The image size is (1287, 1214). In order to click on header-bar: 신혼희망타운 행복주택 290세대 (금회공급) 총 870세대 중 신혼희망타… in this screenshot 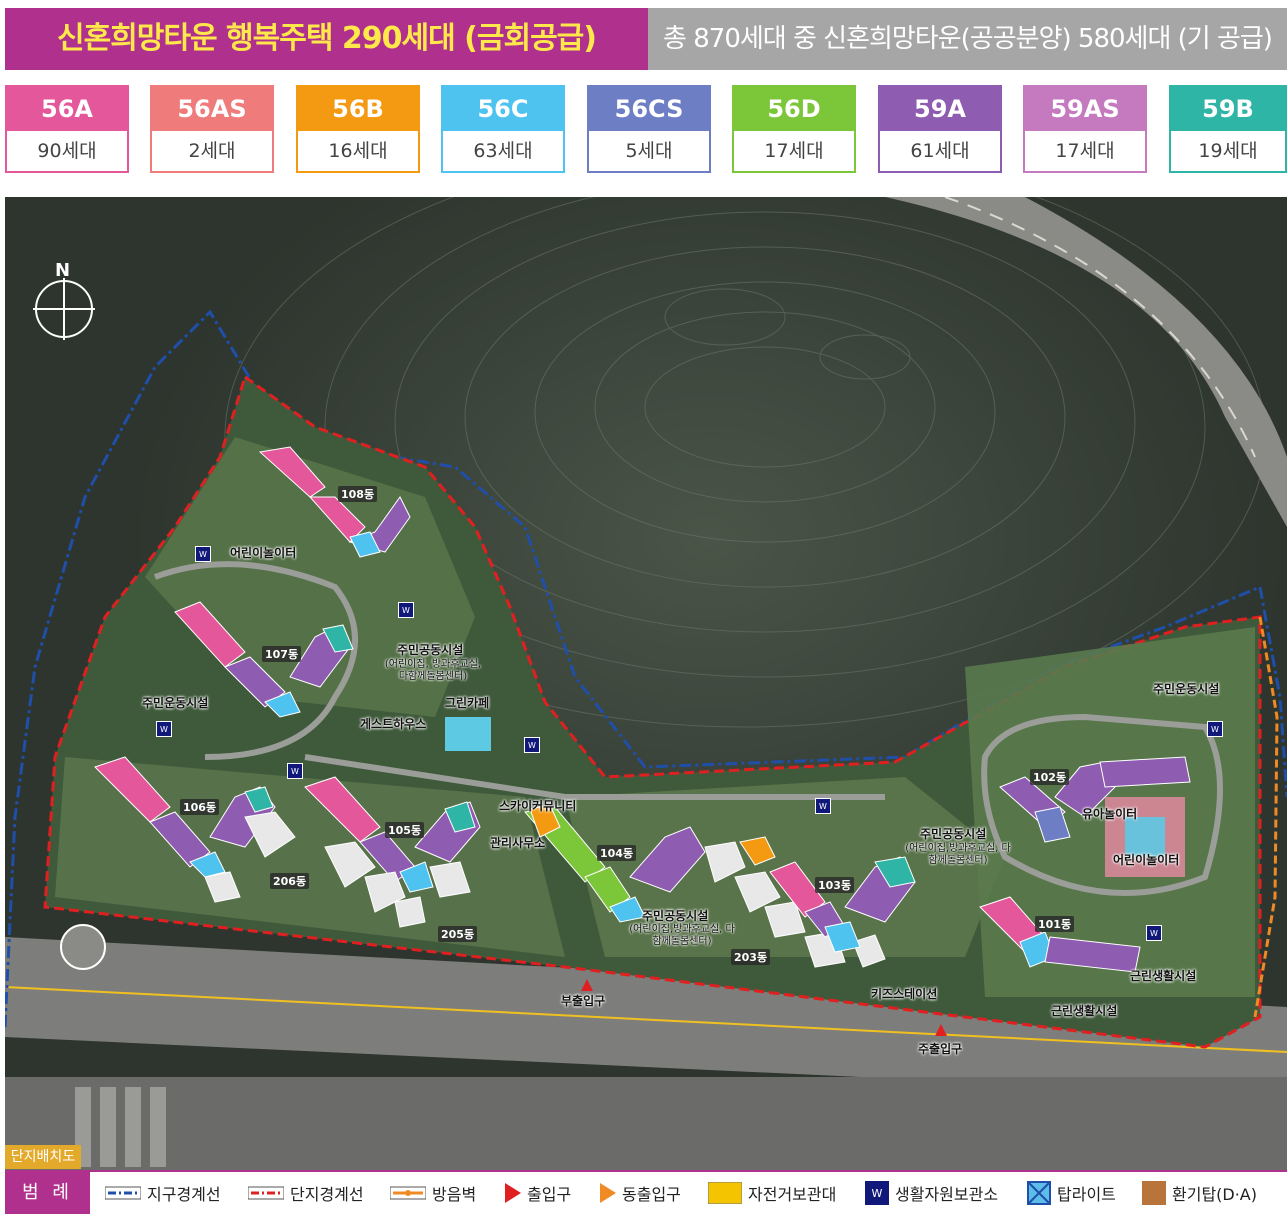, I will do `click(643, 35)`.